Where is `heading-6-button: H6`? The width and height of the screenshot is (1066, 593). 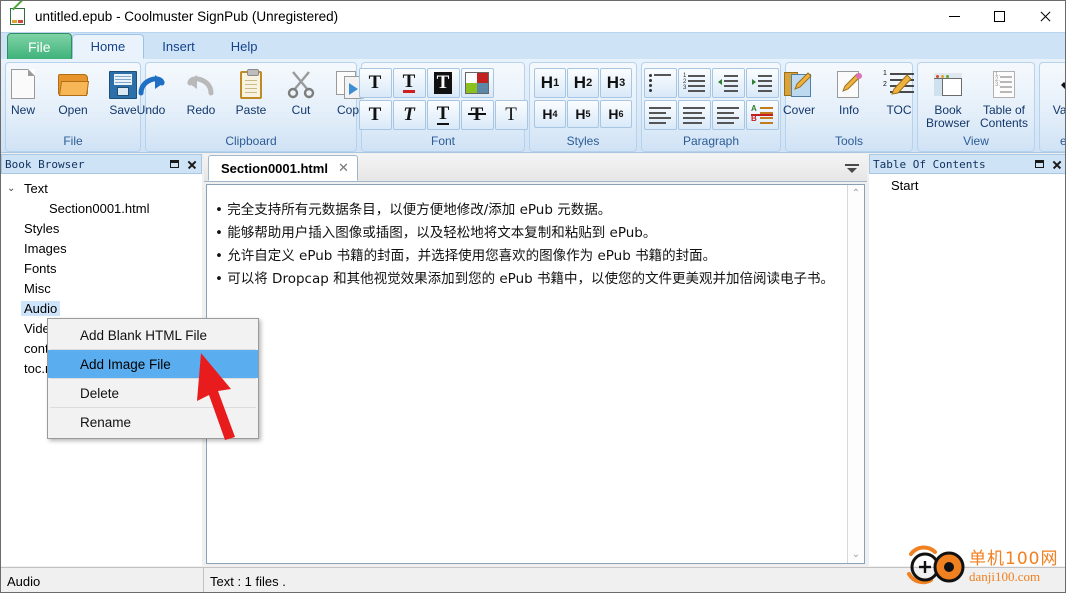
heading-6-button: H6 is located at coordinates (616, 114).